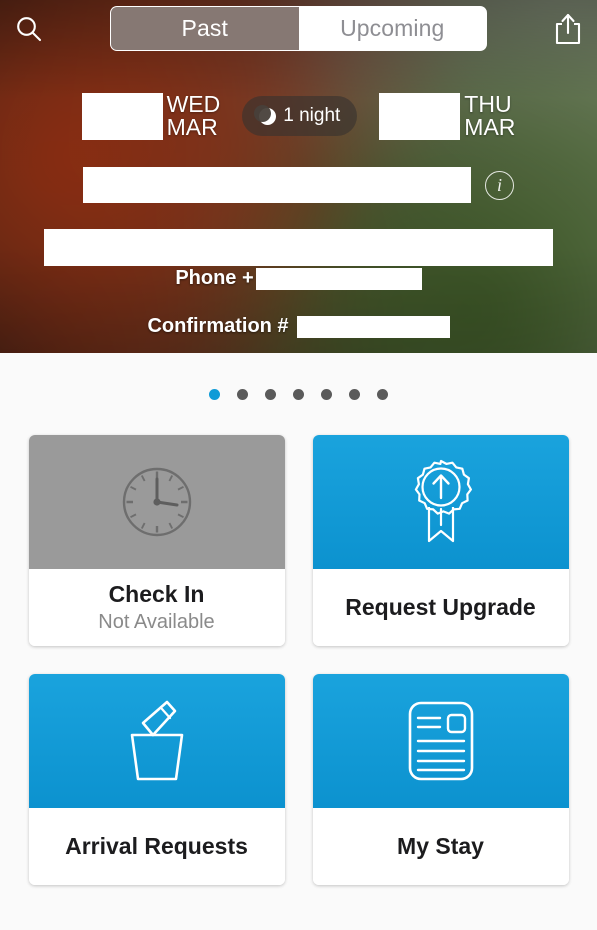 This screenshot has width=597, height=930. Describe the element at coordinates (298, 29) in the screenshot. I see `top-bar` at that location.